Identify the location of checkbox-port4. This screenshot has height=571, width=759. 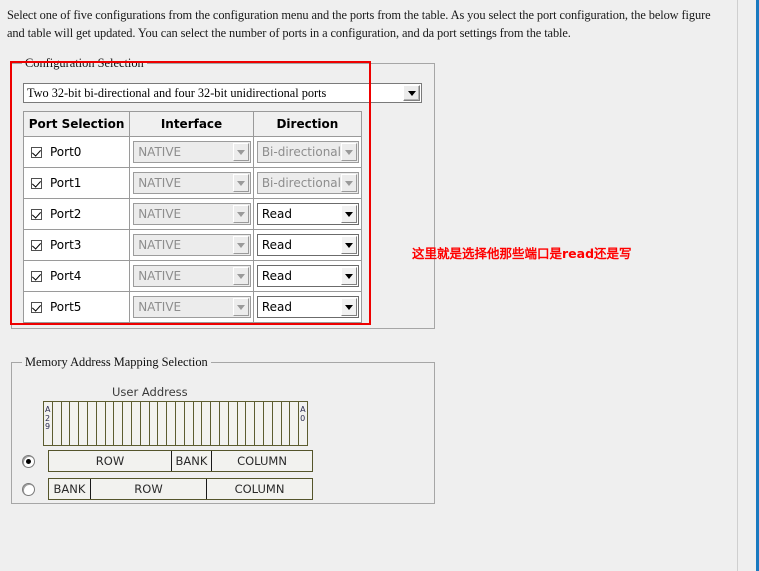
(36, 276).